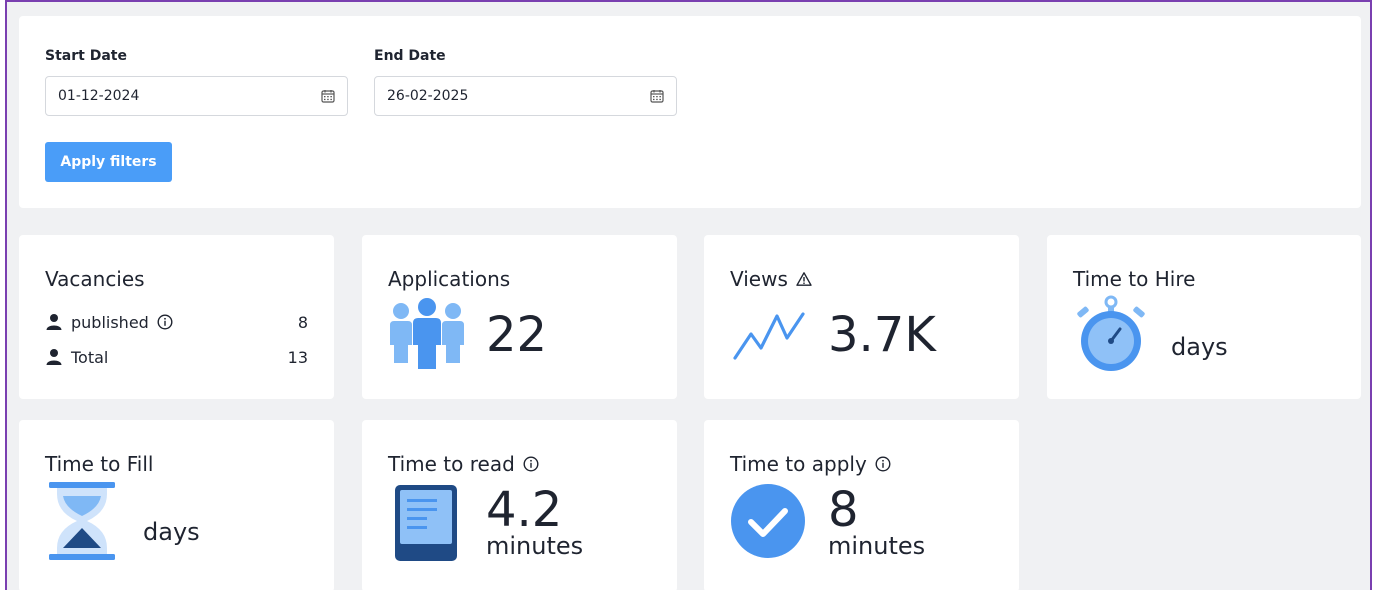  What do you see at coordinates (428, 96) in the screenshot?
I see `end-date-value: 26-02-2025` at bounding box center [428, 96].